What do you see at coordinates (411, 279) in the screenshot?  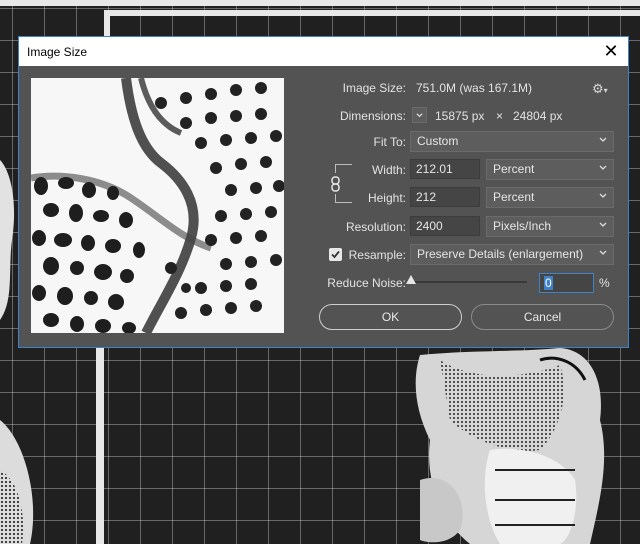 I see `slider-thumb-icon` at bounding box center [411, 279].